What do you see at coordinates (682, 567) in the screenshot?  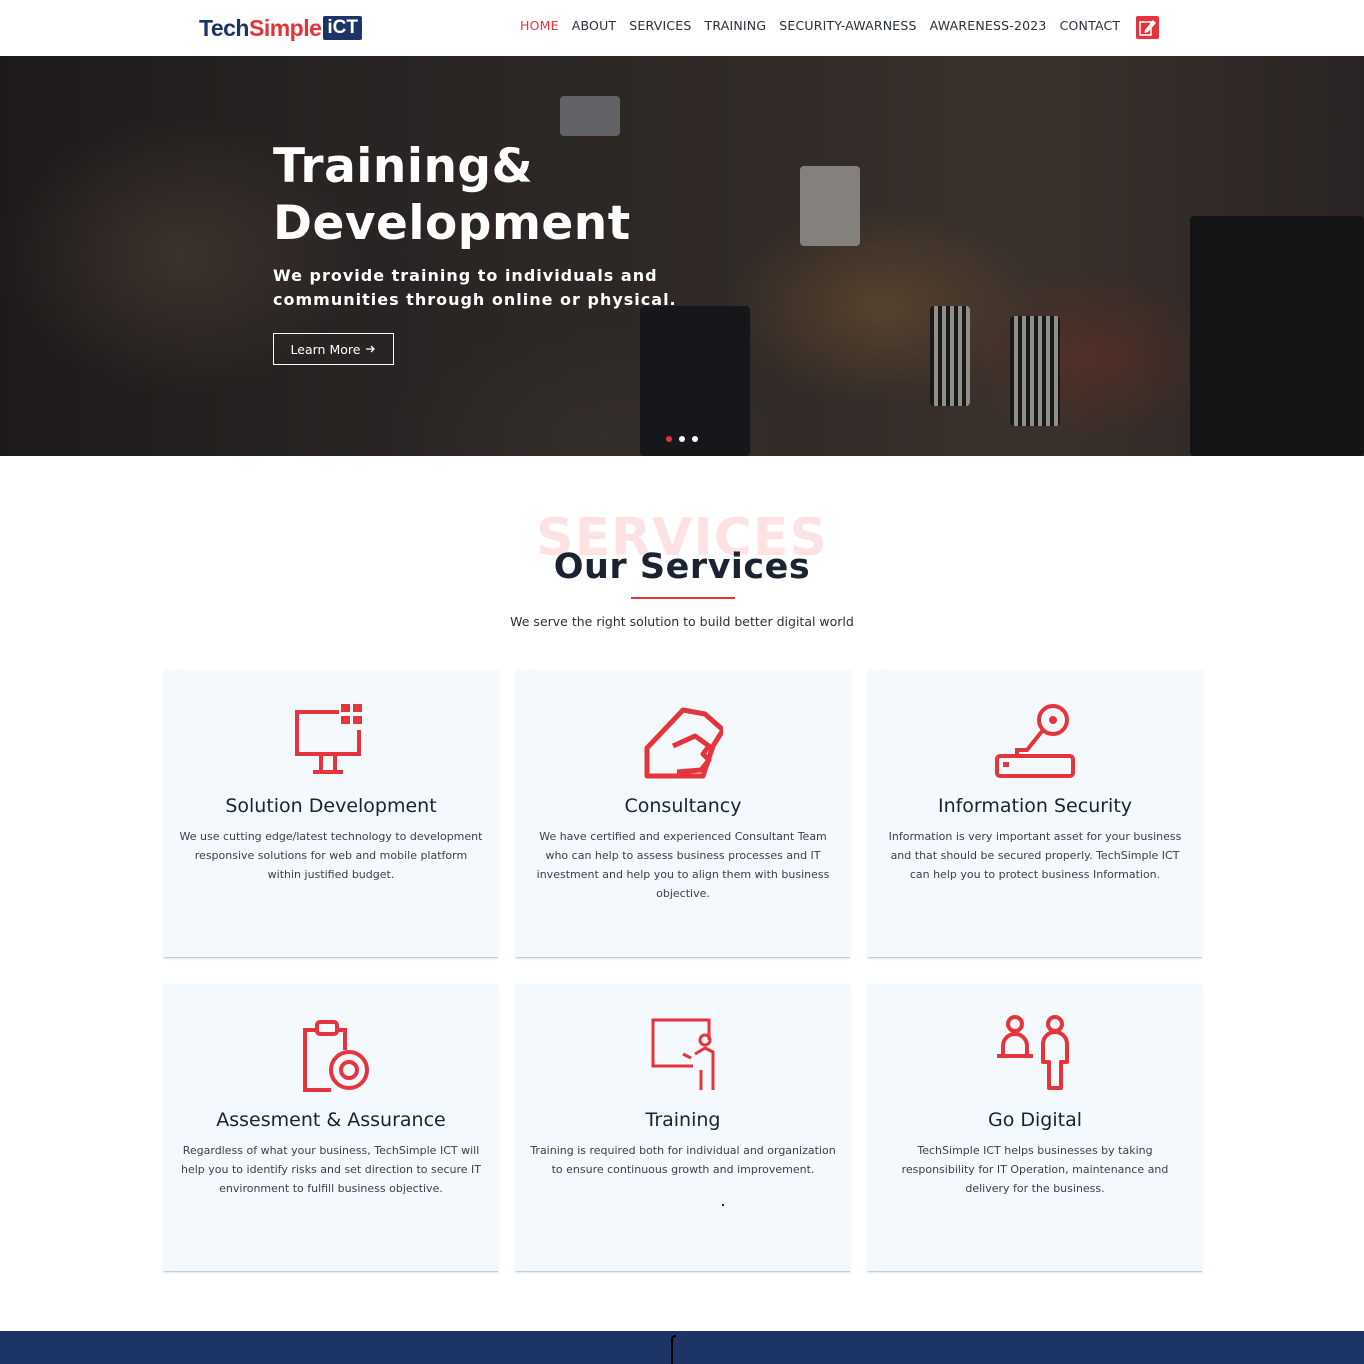 I see `services-title: Our Services` at bounding box center [682, 567].